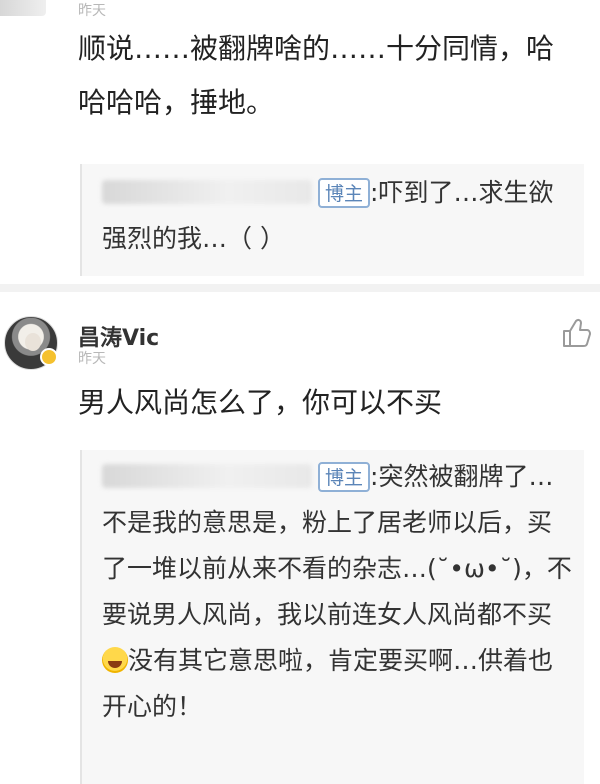 The image size is (600, 784). I want to click on laughing-emoji-icon, so click(115, 660).